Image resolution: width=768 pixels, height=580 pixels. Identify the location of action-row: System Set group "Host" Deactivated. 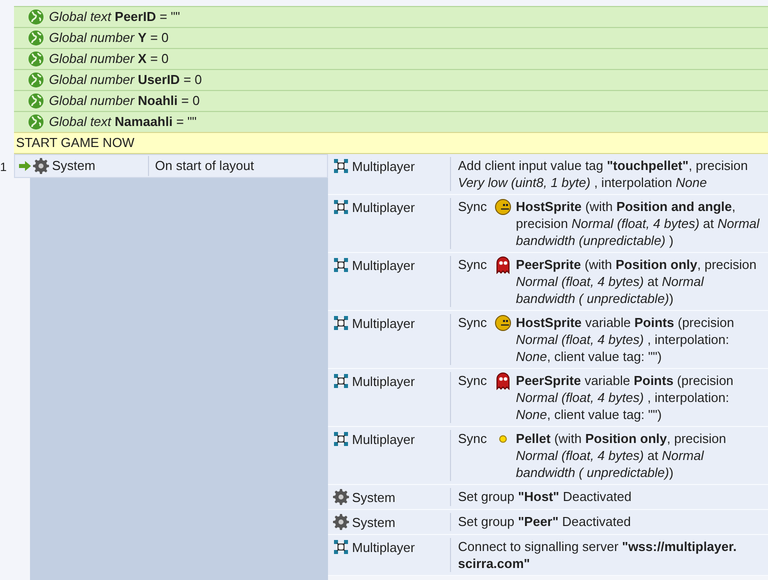
(548, 497).